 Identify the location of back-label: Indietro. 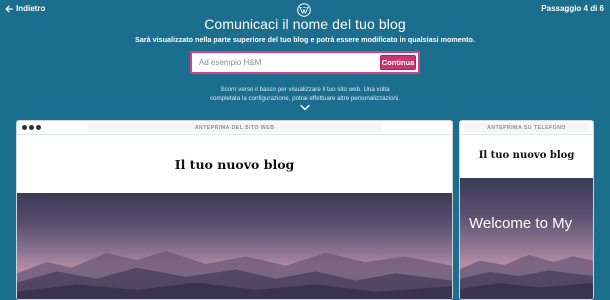
(31, 8).